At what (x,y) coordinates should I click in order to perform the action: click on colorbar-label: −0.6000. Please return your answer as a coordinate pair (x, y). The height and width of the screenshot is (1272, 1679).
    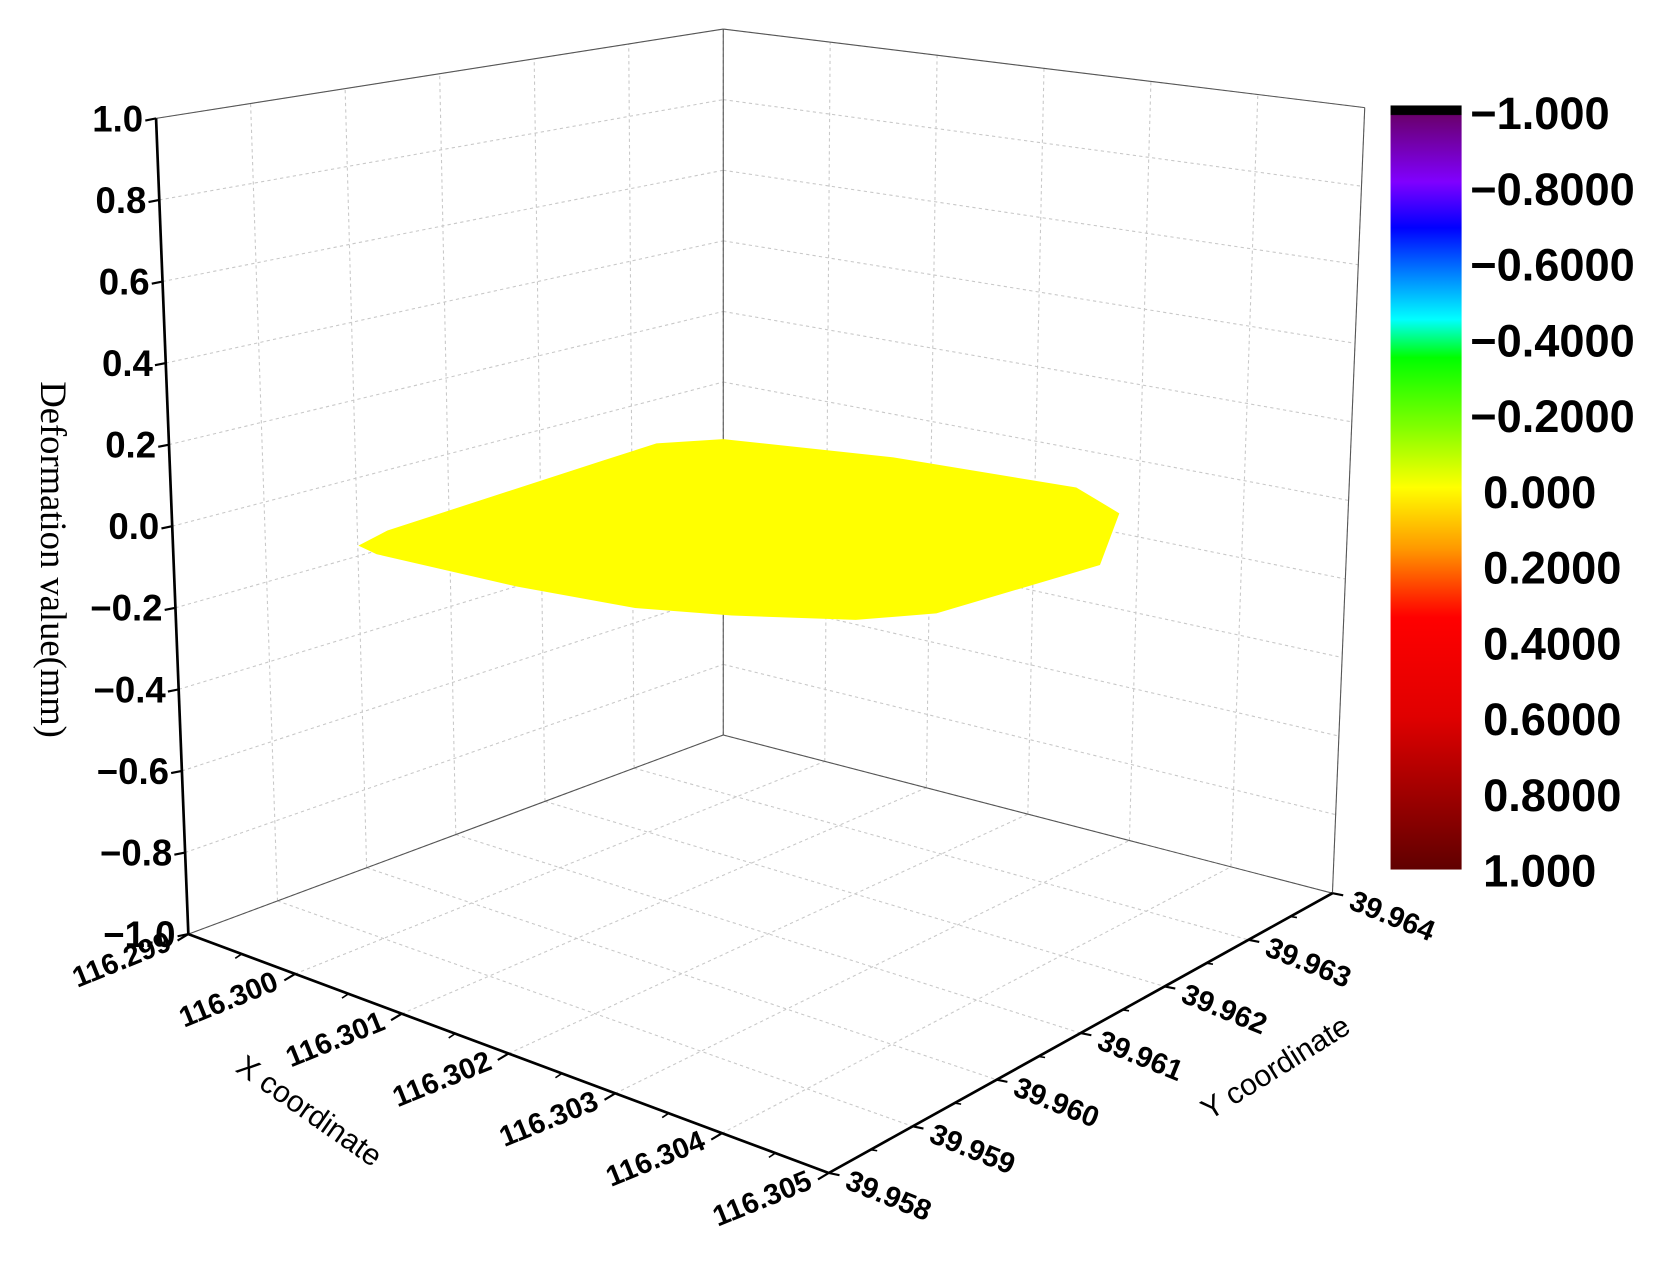
    Looking at the image, I should click on (1552, 265).